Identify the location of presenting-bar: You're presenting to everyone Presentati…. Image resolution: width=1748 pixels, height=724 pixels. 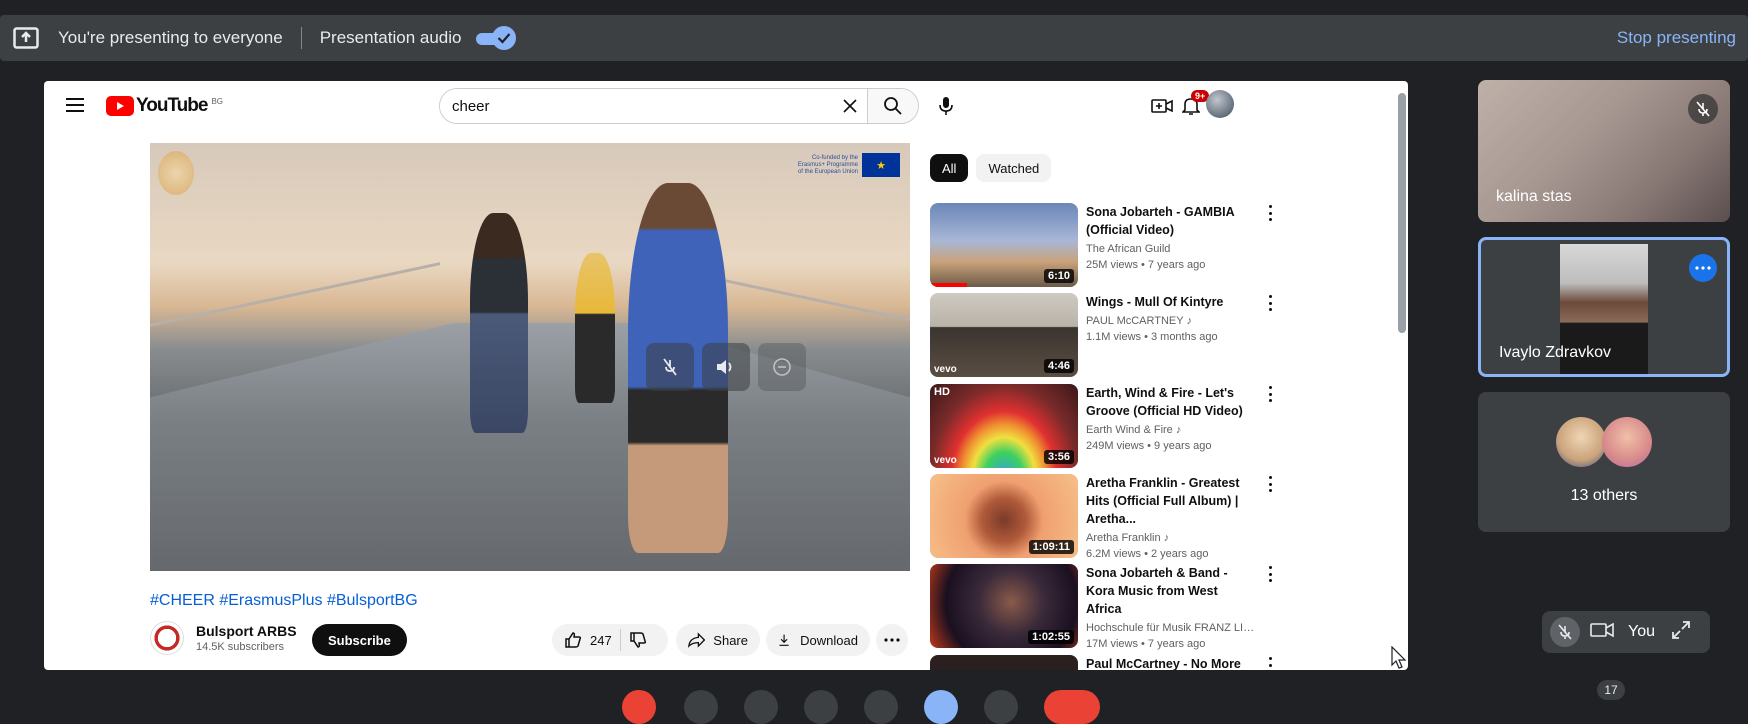
(874, 38).